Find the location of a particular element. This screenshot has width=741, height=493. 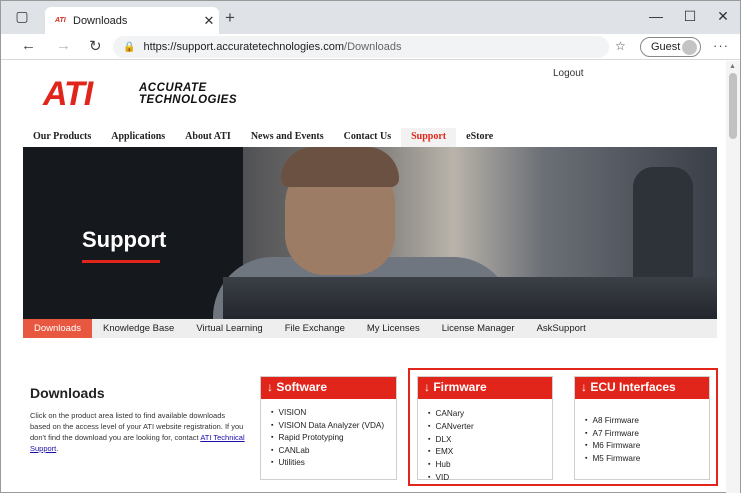

close-window-icon: ✕ is located at coordinates (723, 16).